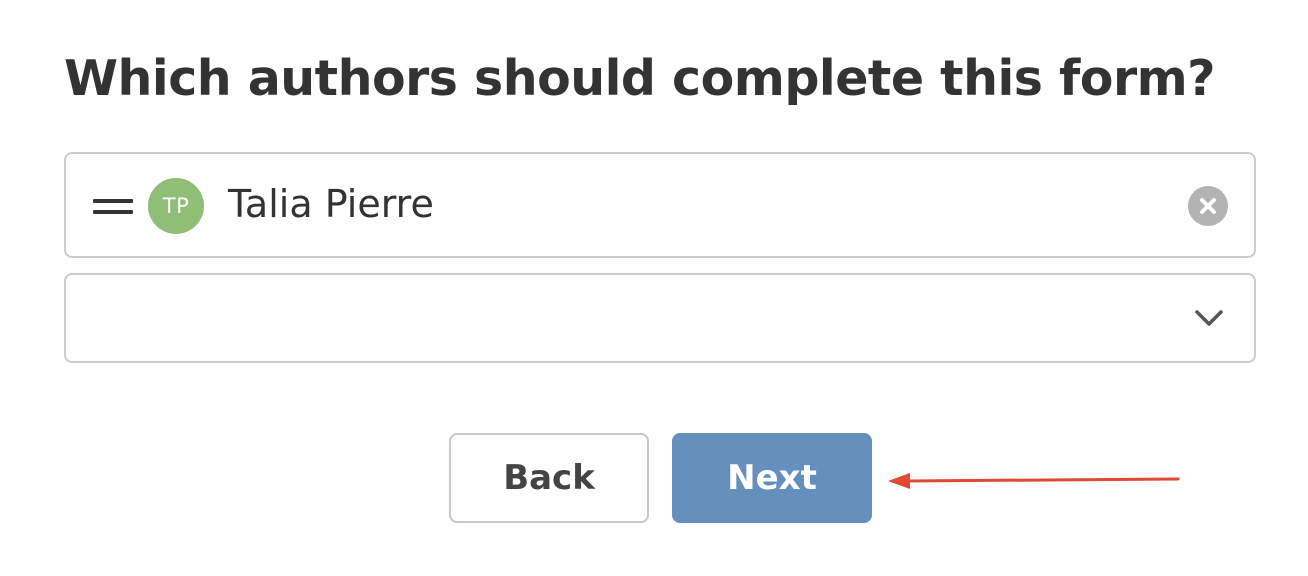  Describe the element at coordinates (660, 318) in the screenshot. I see `author-select-dropdown` at that location.